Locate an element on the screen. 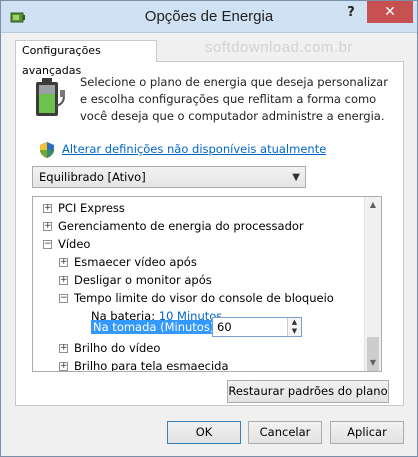 The height and width of the screenshot is (457, 418). tree-item-label: Brilho para tela esmaecida is located at coordinates (151, 365).